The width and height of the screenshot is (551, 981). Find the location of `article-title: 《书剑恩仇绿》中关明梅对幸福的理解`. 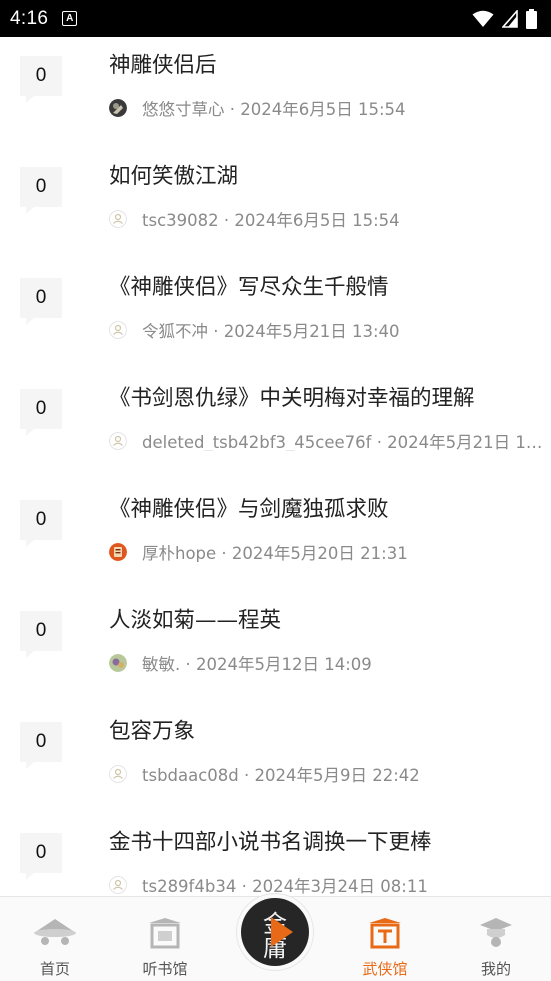

article-title: 《书剑恩仇绿》中关明梅对幸福的理解 is located at coordinates (325, 396).